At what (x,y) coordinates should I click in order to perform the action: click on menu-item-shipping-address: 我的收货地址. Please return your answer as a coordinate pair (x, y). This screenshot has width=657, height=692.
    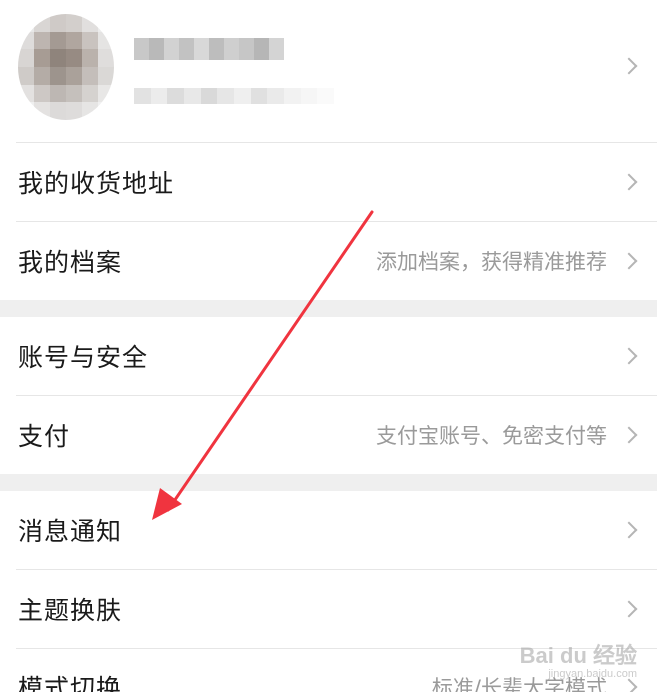
    Looking at the image, I should click on (328, 182).